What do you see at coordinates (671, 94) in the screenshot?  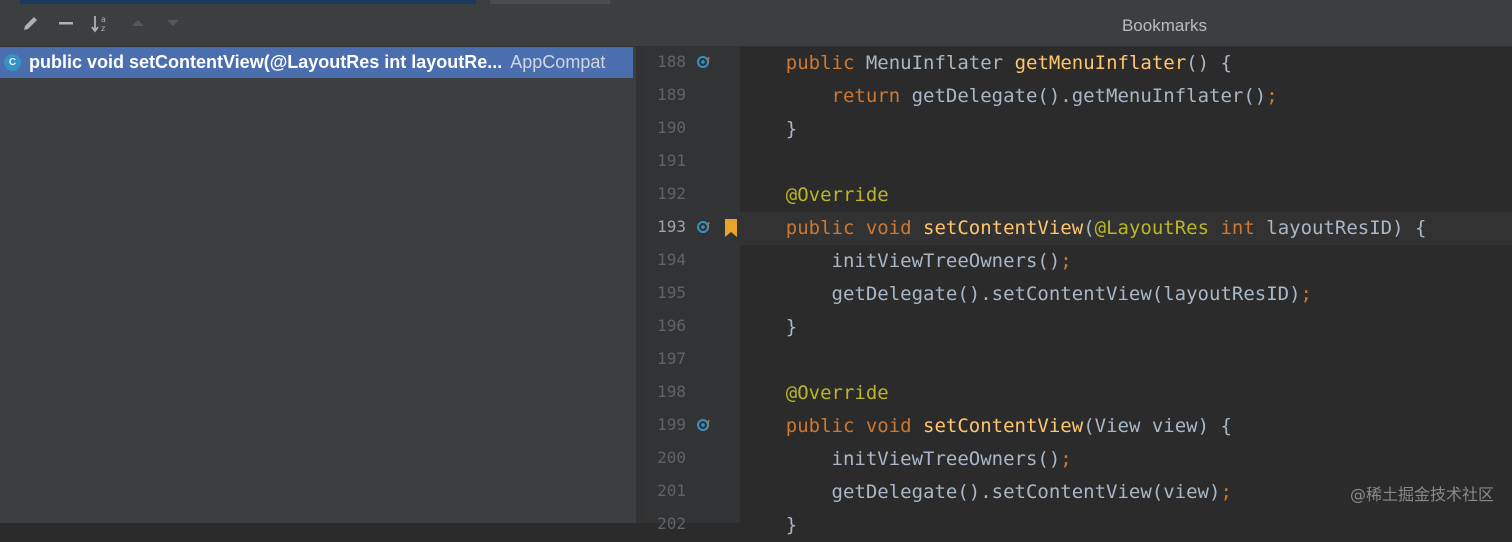 I see `line-number: 189` at bounding box center [671, 94].